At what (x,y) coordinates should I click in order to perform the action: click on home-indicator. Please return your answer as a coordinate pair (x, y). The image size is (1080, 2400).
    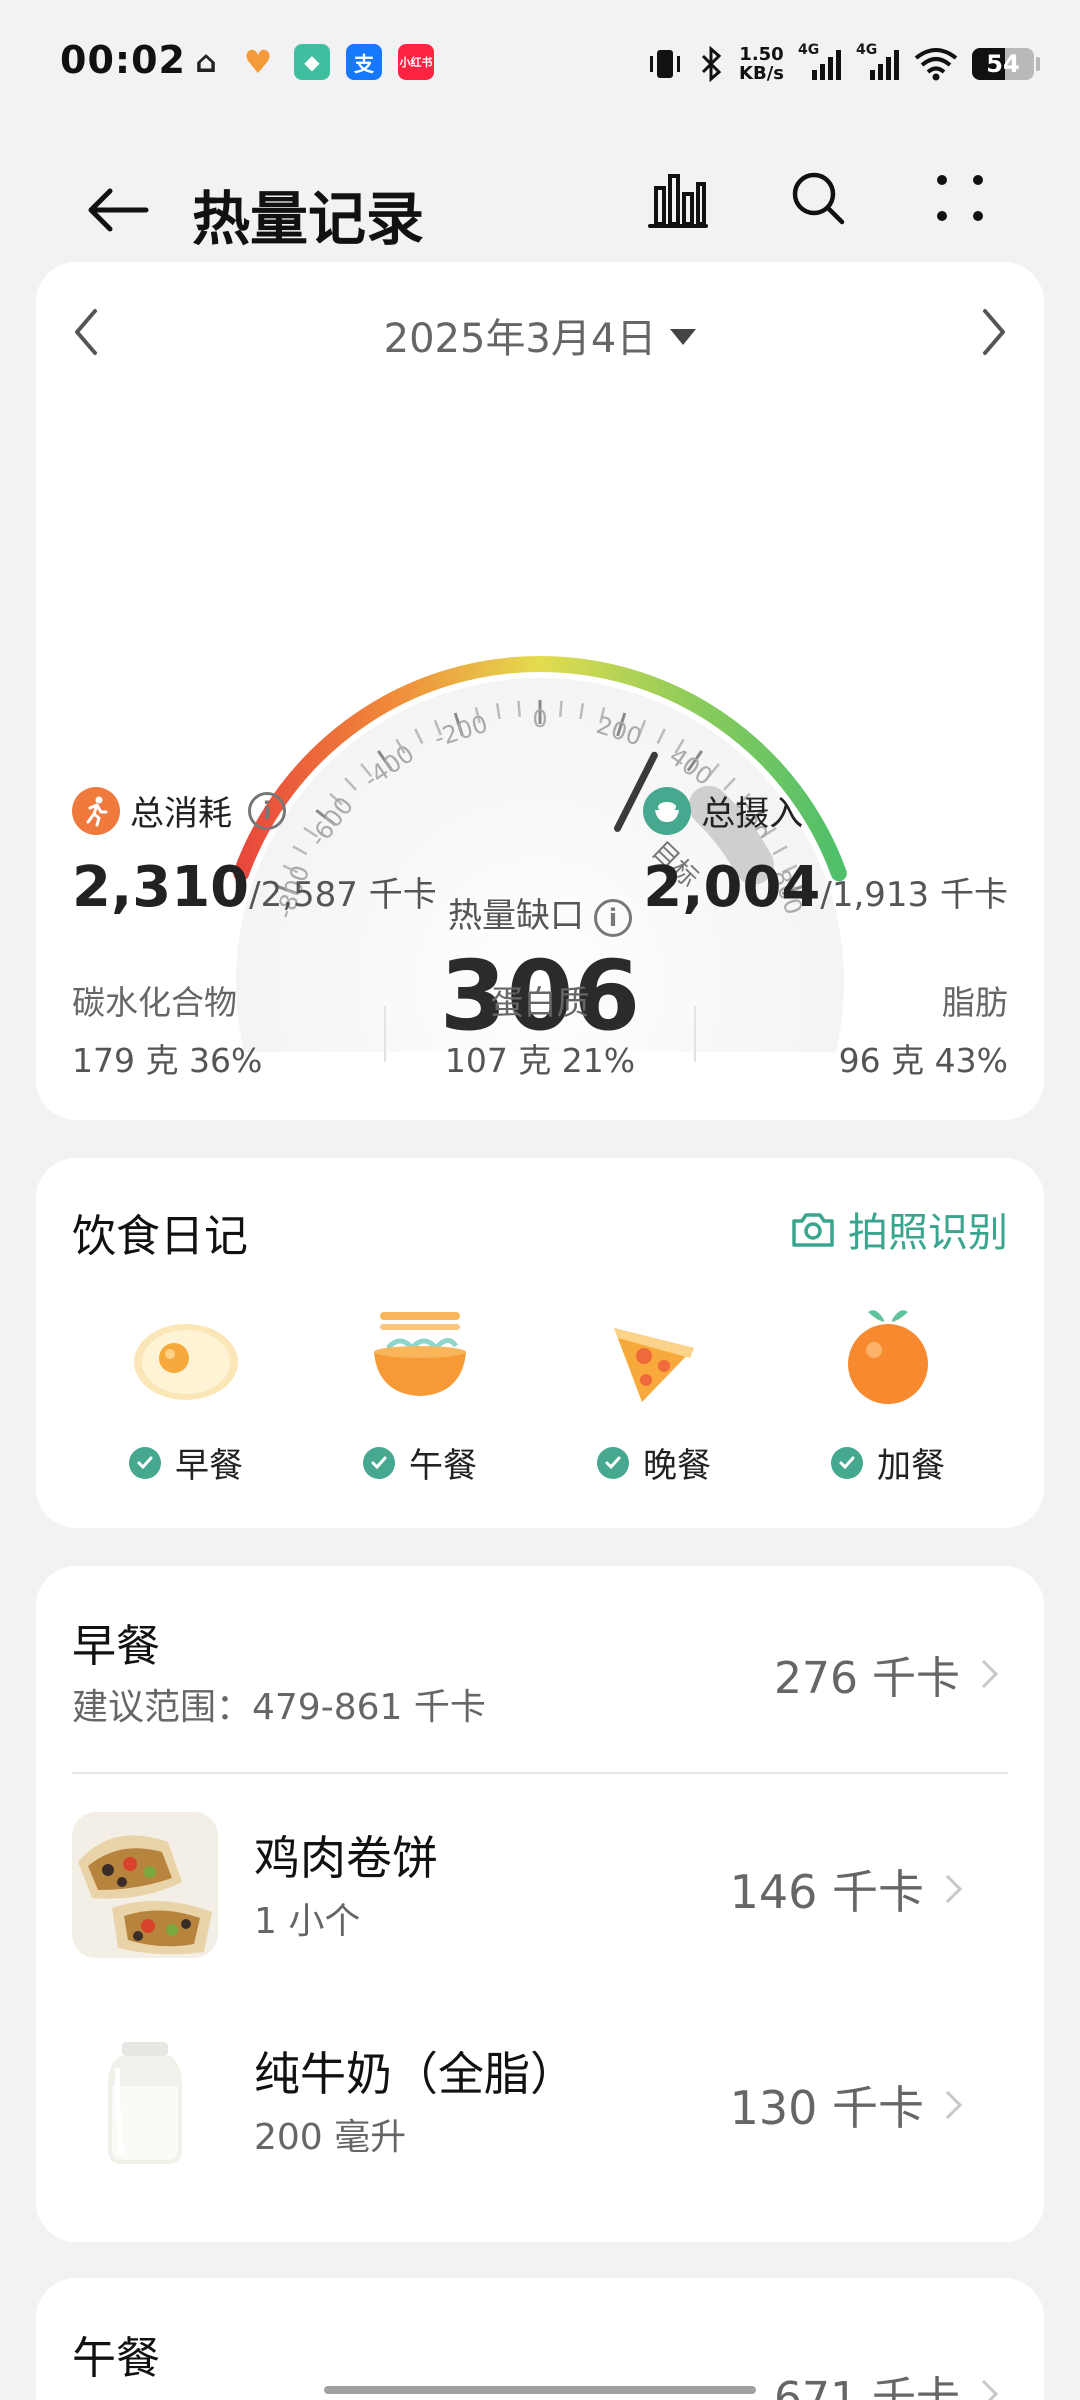
    Looking at the image, I should click on (540, 2390).